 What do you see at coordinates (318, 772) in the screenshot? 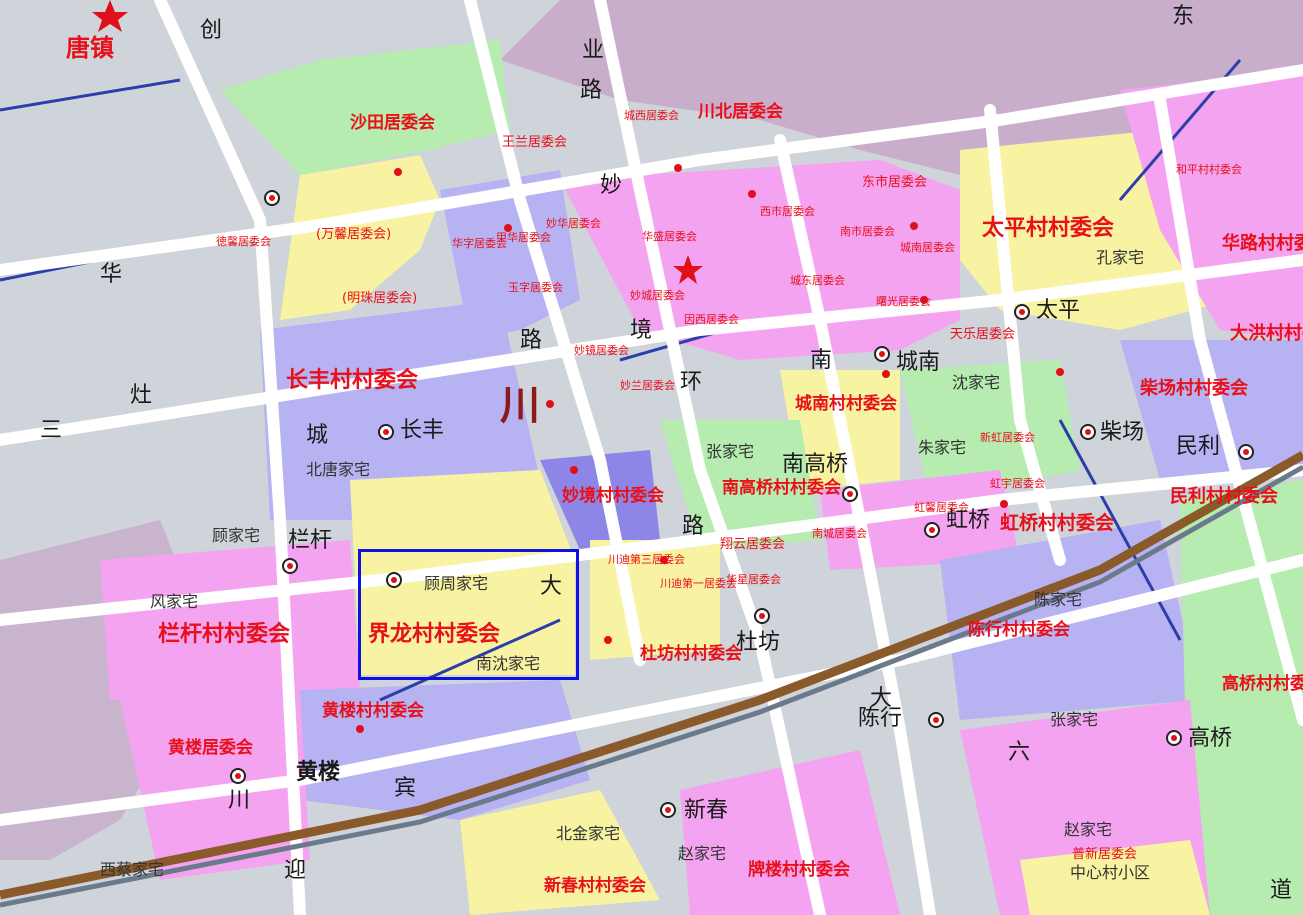
I see `station-label: 黄楼` at bounding box center [318, 772].